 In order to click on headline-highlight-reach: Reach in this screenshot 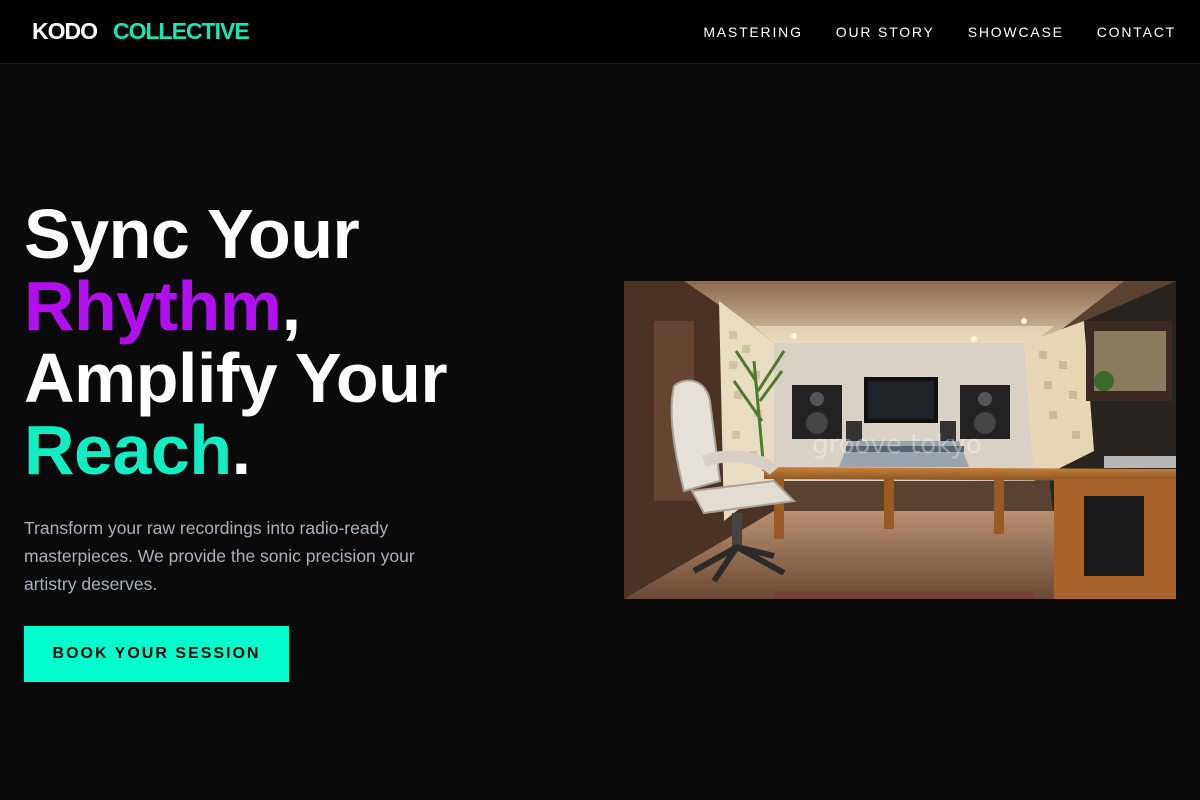, I will do `click(128, 450)`.